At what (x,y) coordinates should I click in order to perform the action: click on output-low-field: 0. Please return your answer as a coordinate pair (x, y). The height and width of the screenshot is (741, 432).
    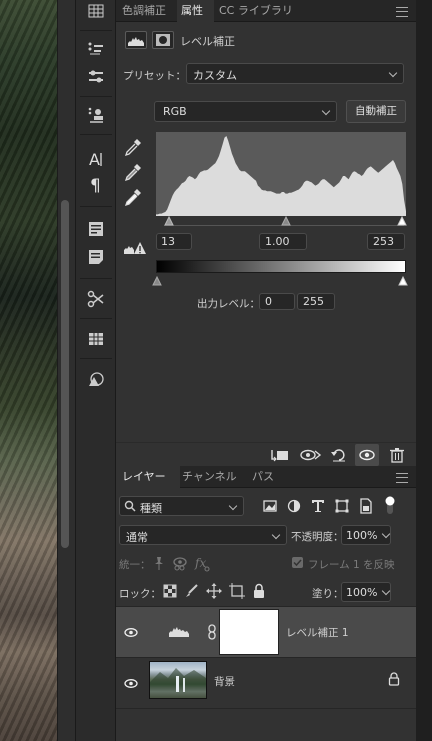
    Looking at the image, I should click on (277, 301).